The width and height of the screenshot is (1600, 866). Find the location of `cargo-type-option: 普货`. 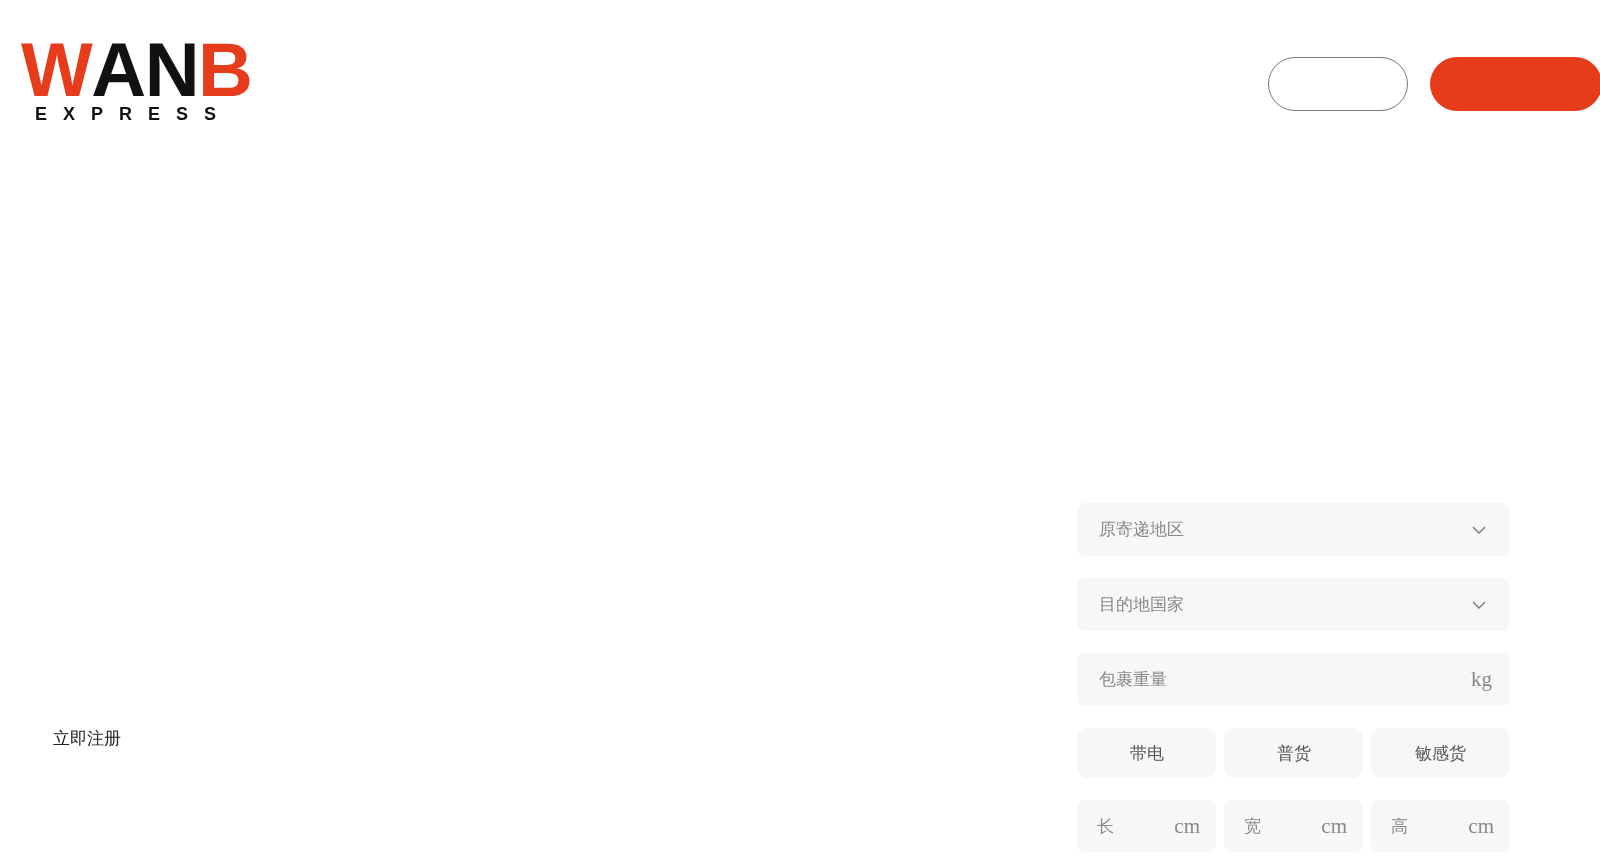

cargo-type-option: 普货 is located at coordinates (1293, 753).